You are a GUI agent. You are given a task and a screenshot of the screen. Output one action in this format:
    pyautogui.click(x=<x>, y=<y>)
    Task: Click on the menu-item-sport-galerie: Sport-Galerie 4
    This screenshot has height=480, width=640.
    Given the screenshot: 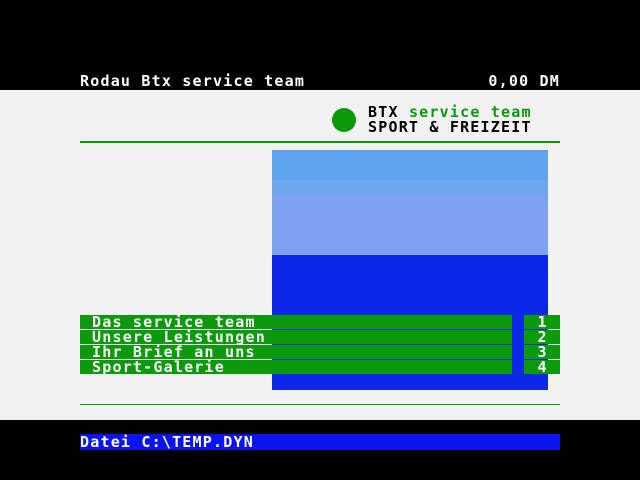 What is the action you would take?
    pyautogui.click(x=320, y=367)
    